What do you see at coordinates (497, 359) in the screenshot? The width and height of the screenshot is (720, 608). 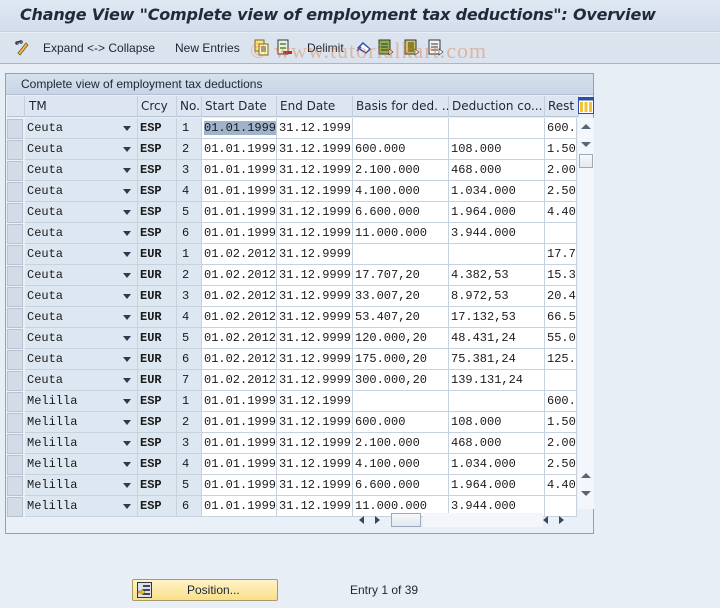 I see `deduction-input: 75.381,24` at bounding box center [497, 359].